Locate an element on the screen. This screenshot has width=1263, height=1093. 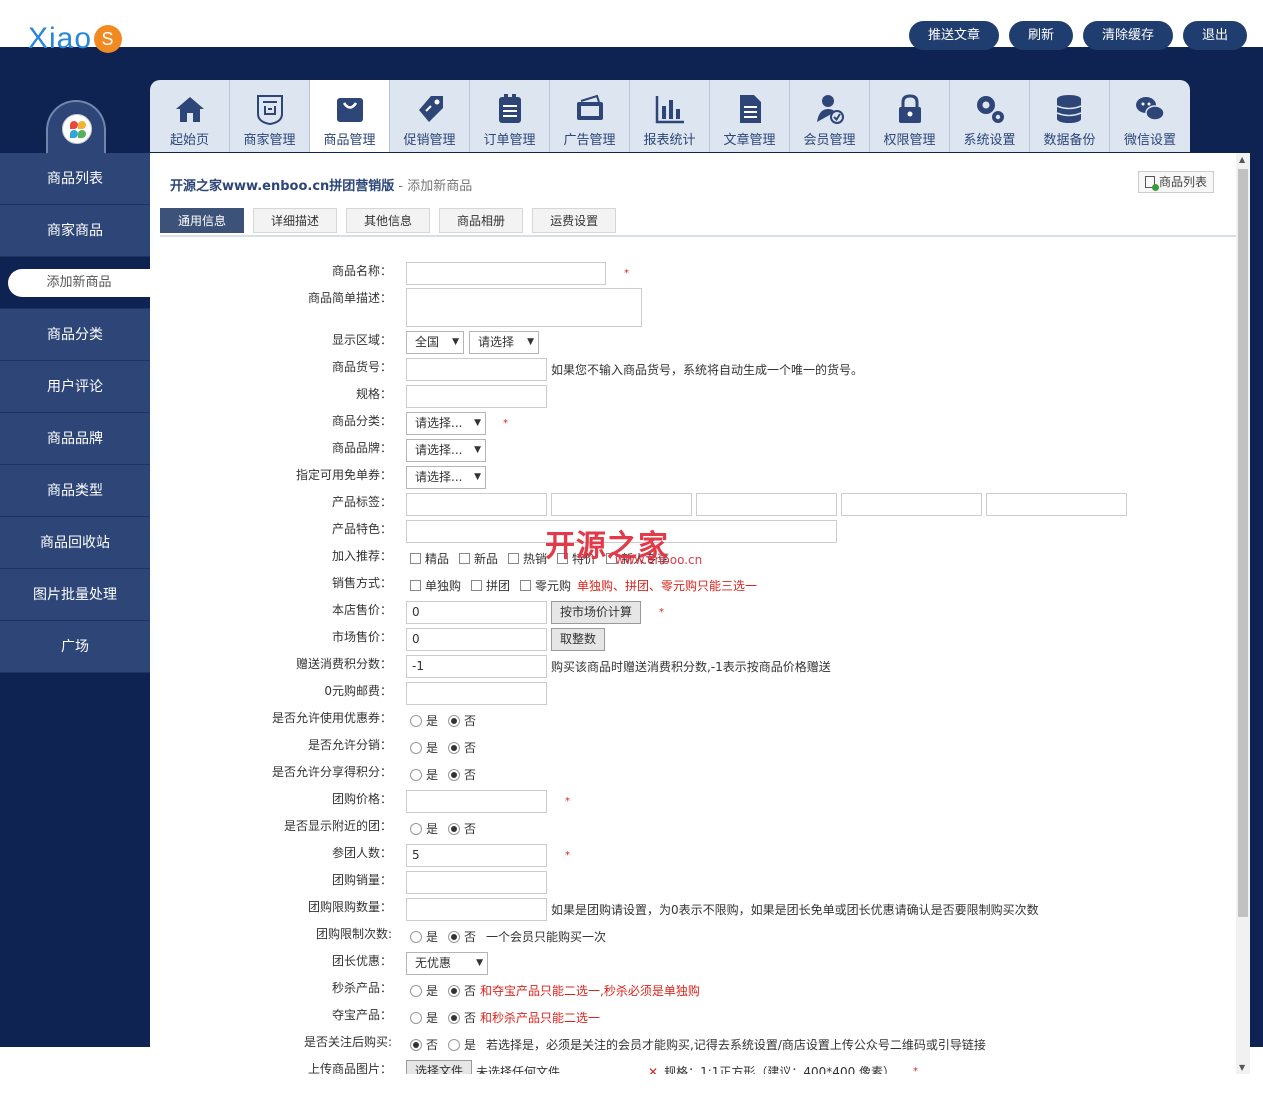
goods-list-button: 商品列表 is located at coordinates (1176, 182).